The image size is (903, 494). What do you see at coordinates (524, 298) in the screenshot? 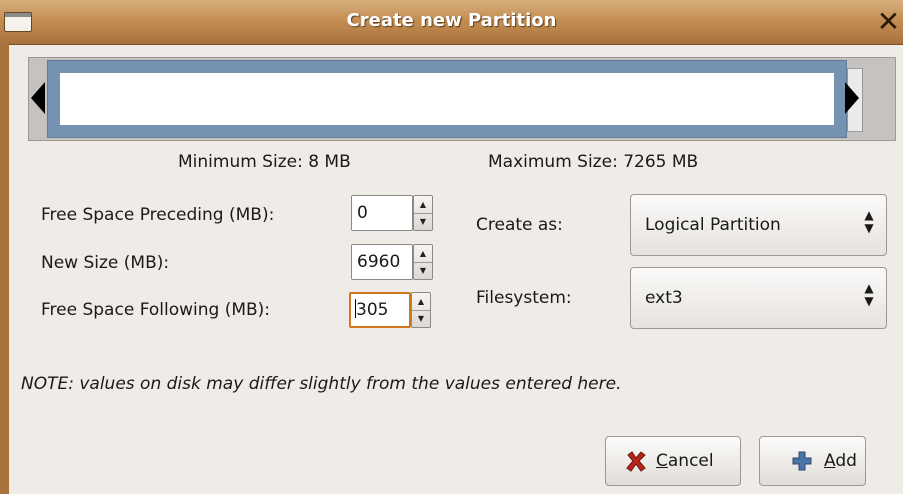
I see `filesystem-label: Filesystem:` at bounding box center [524, 298].